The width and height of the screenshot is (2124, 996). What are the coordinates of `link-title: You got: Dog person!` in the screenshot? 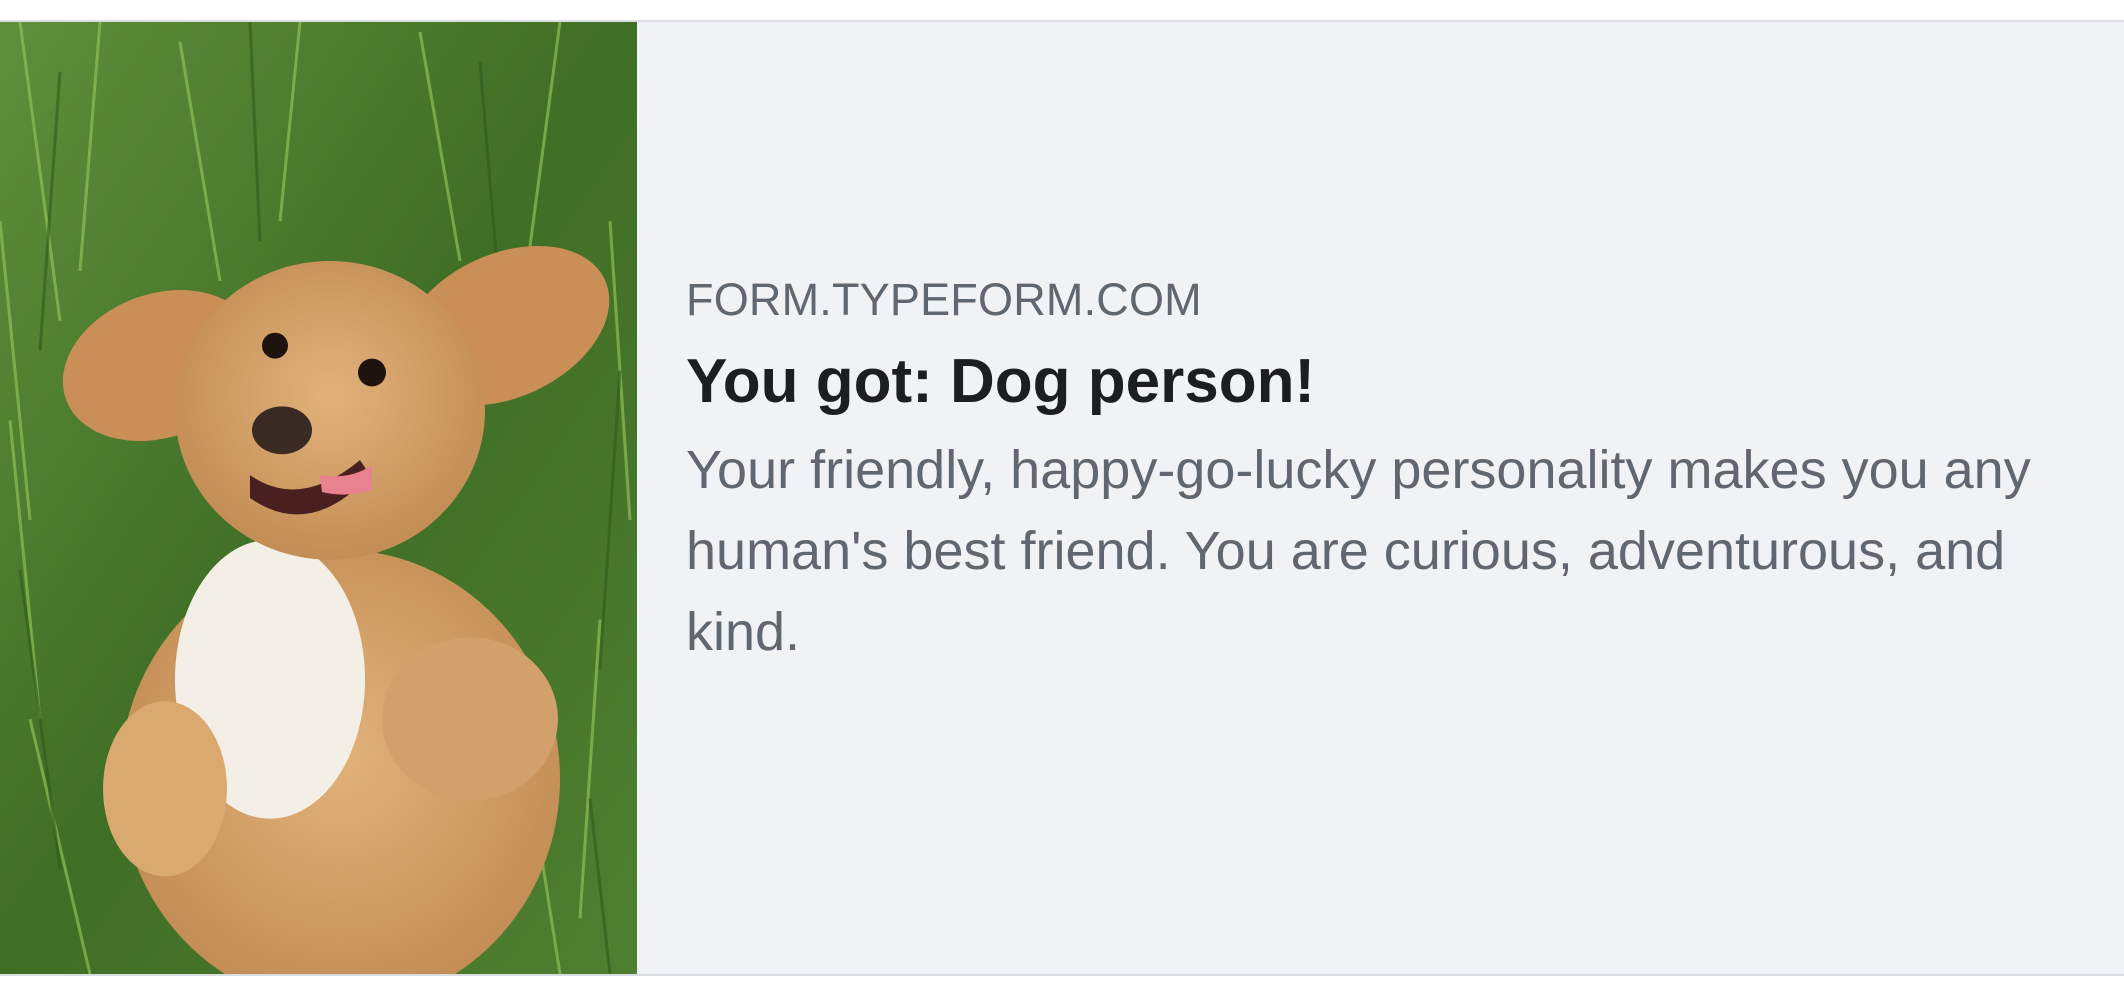 It's located at (1385, 382).